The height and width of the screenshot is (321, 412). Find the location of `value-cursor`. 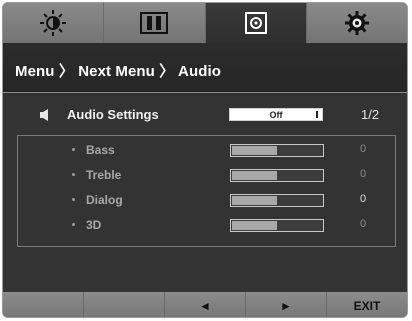

value-cursor is located at coordinates (317, 114).